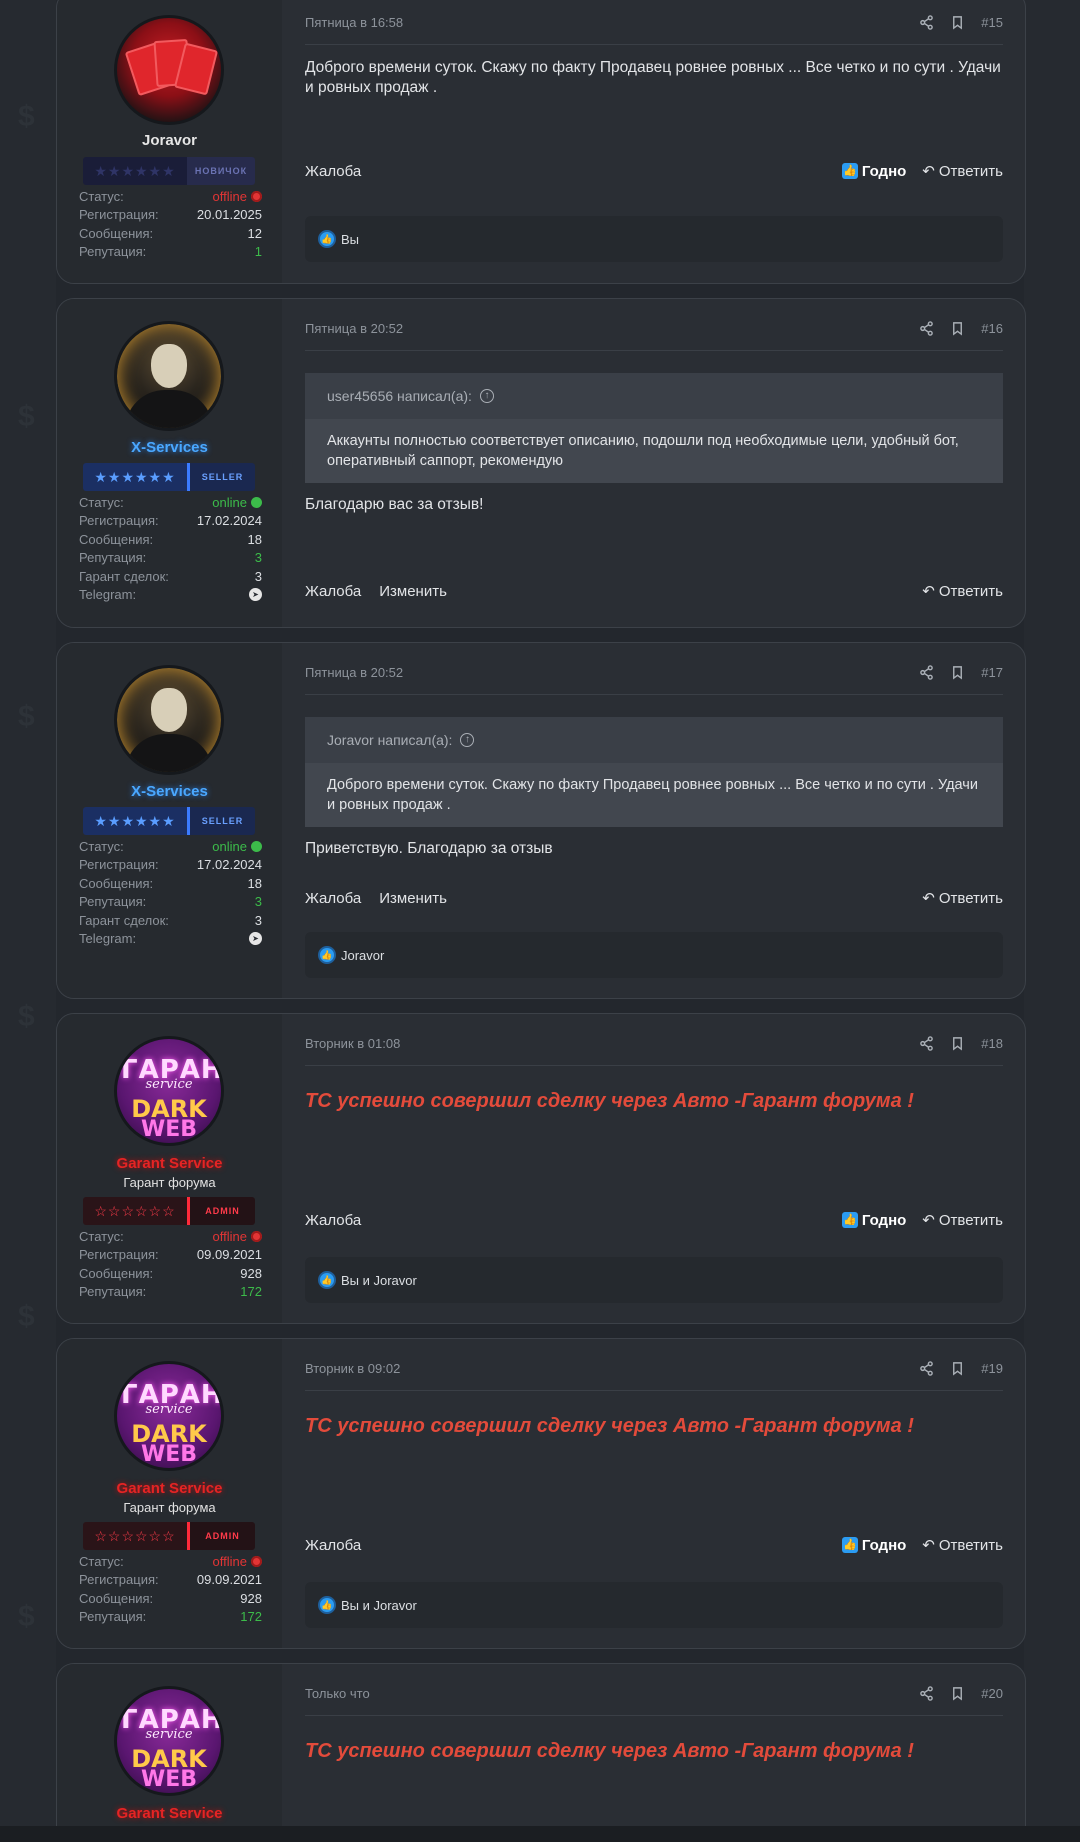 The height and width of the screenshot is (1842, 1080). Describe the element at coordinates (116, 539) in the screenshot. I see `messages-label: Сообщения:` at that location.